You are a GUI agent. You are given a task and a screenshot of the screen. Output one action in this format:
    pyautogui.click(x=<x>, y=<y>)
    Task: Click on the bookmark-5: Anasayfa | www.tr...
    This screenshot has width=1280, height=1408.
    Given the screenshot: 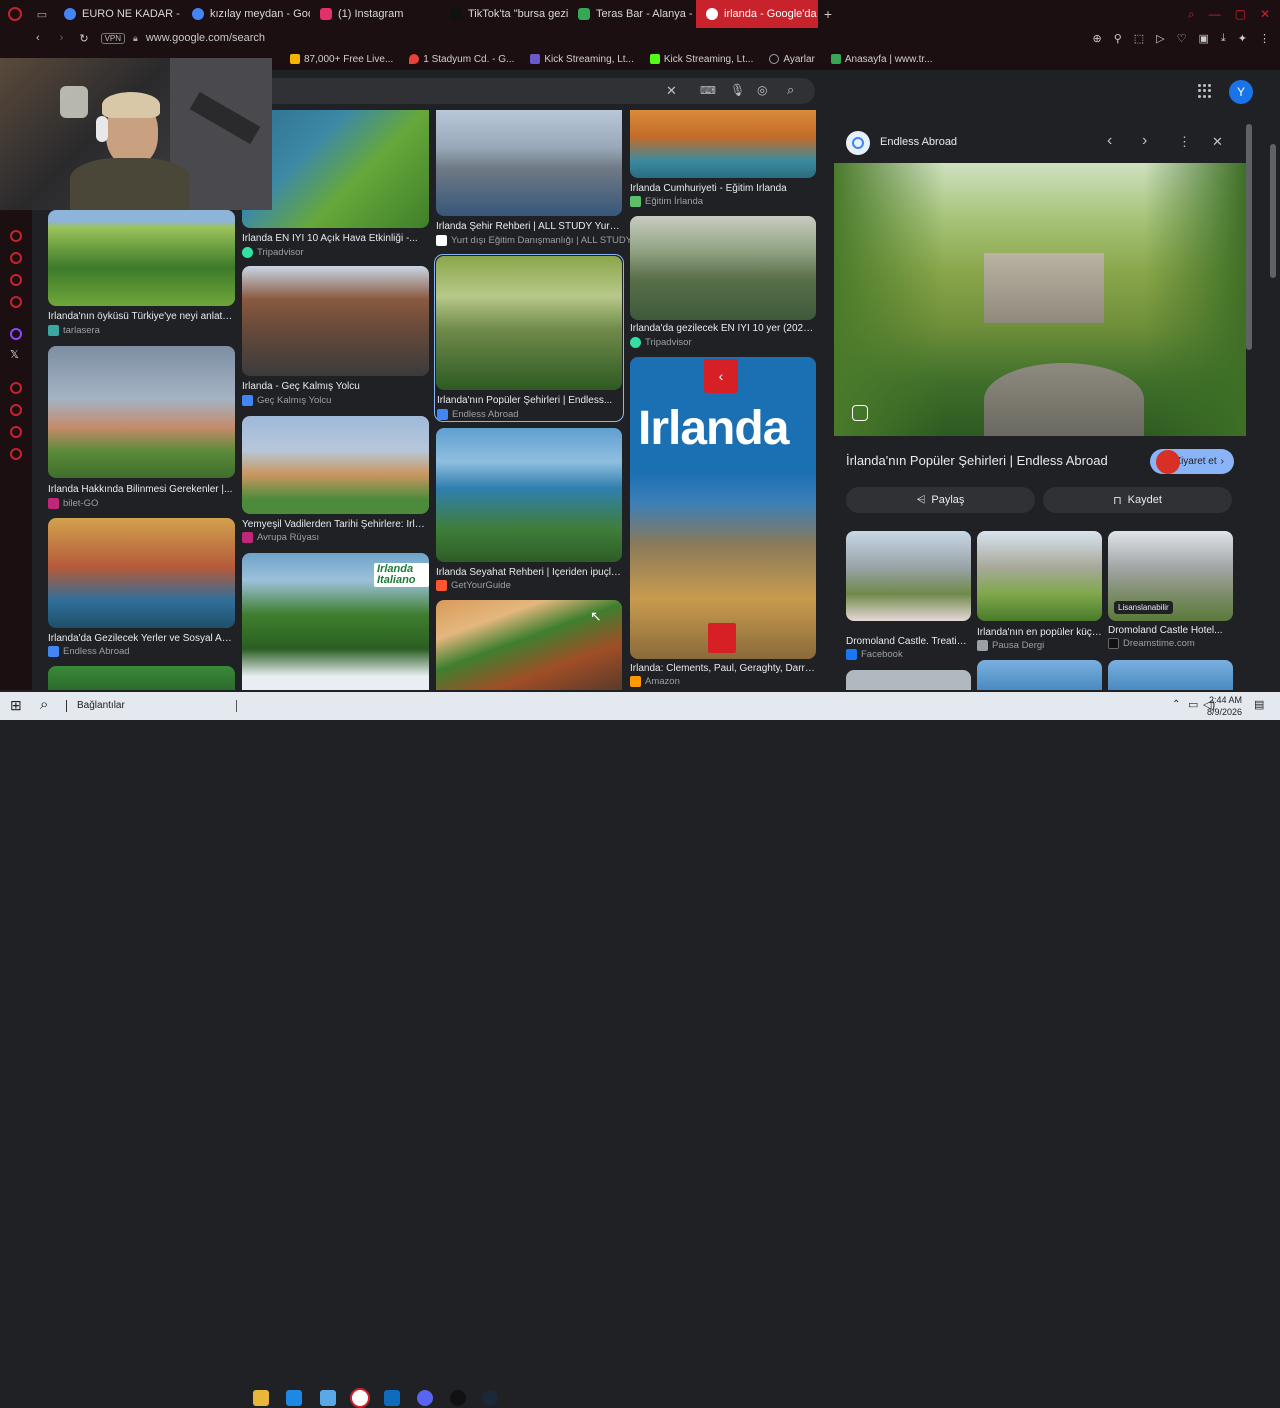 What is the action you would take?
    pyautogui.click(x=881, y=59)
    